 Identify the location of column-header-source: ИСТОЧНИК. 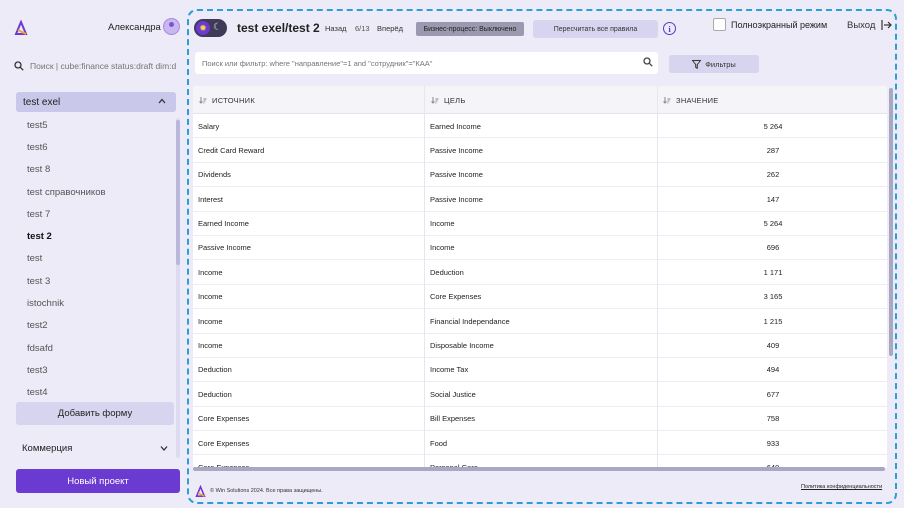
(227, 100).